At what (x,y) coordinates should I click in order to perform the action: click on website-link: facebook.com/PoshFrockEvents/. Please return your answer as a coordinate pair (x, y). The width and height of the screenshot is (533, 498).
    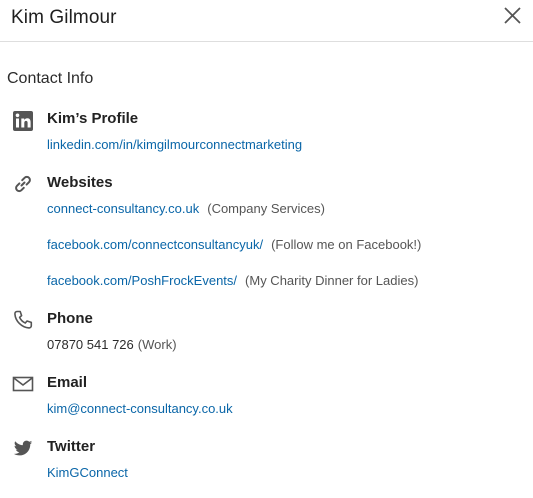
    Looking at the image, I should click on (142, 280).